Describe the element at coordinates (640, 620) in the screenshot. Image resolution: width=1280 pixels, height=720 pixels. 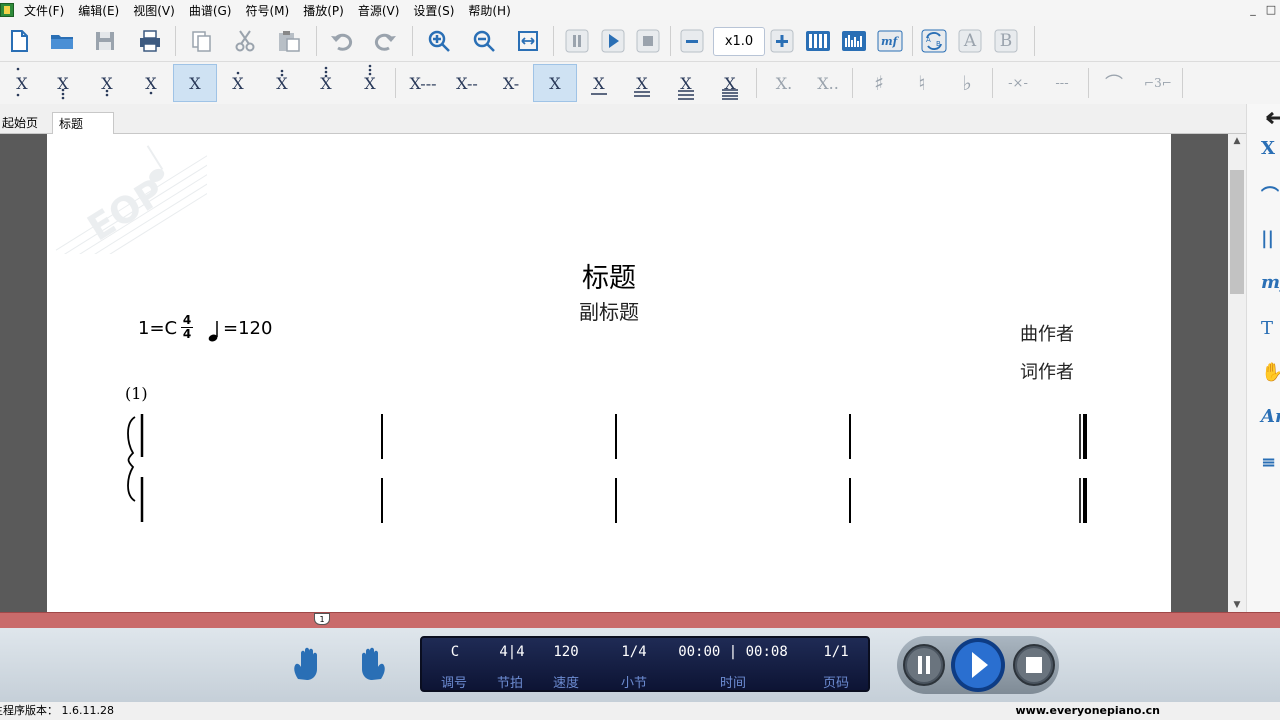
I see `playback-progress-bar: 1` at that location.